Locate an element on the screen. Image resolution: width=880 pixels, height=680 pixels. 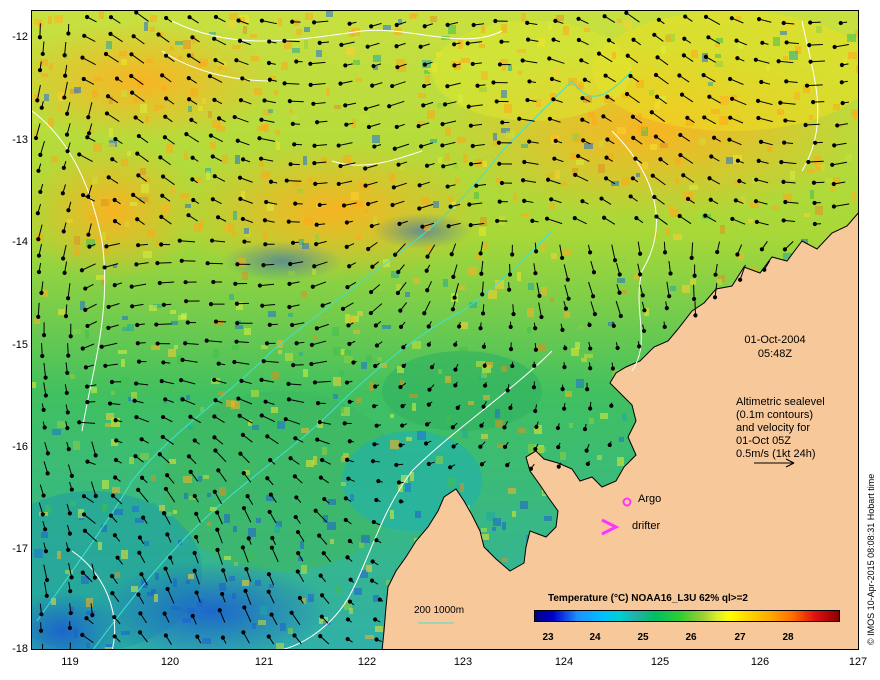
velocity-arrow is located at coordinates (294, 181).